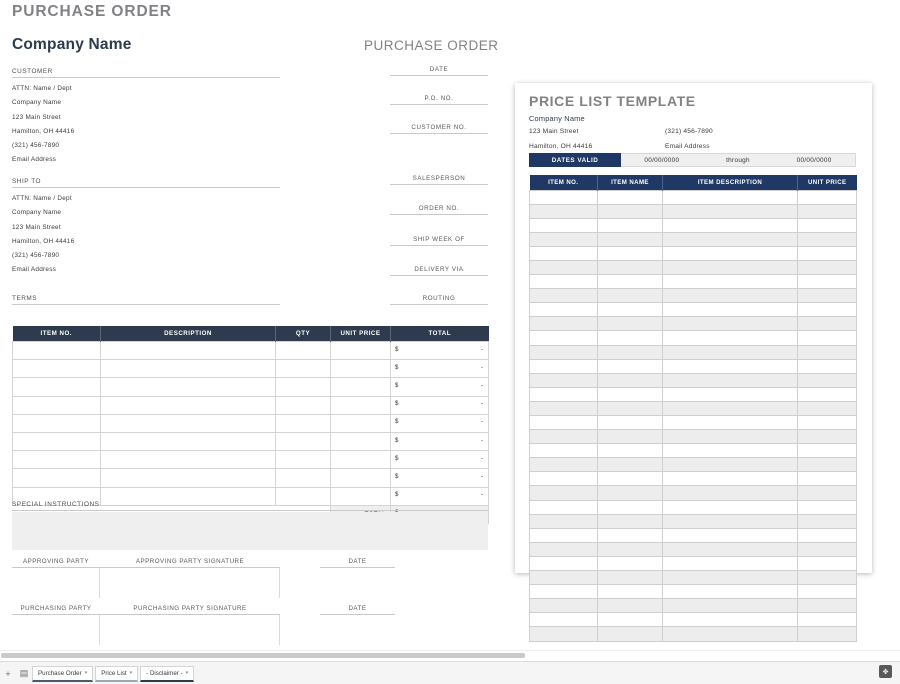 The image size is (900, 684). What do you see at coordinates (56, 578) in the screenshot?
I see `approving-party-cell: APPROVING PARTY` at bounding box center [56, 578].